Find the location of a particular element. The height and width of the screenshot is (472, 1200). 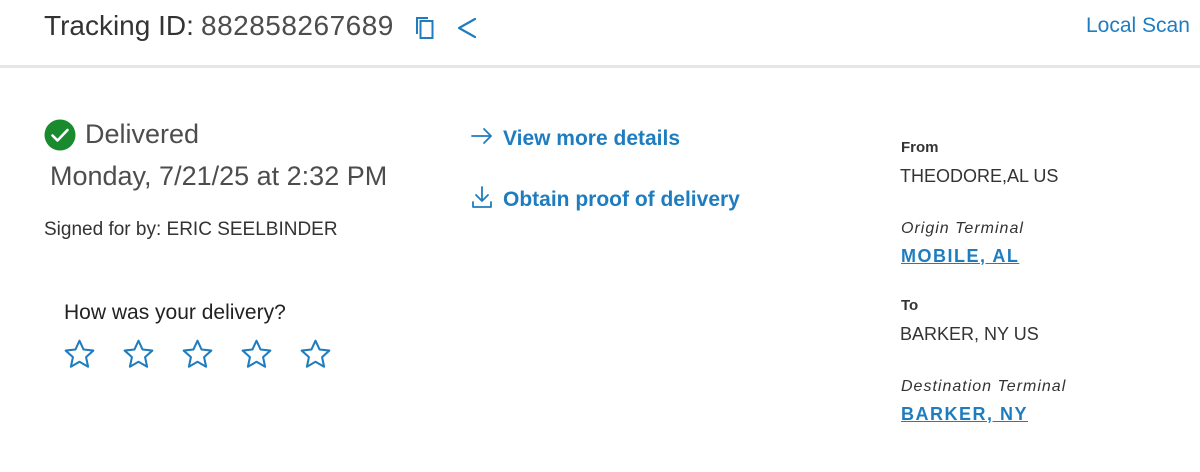

delivery-date: Monday, 7/21/25 at 2:32 PM is located at coordinates (219, 176).